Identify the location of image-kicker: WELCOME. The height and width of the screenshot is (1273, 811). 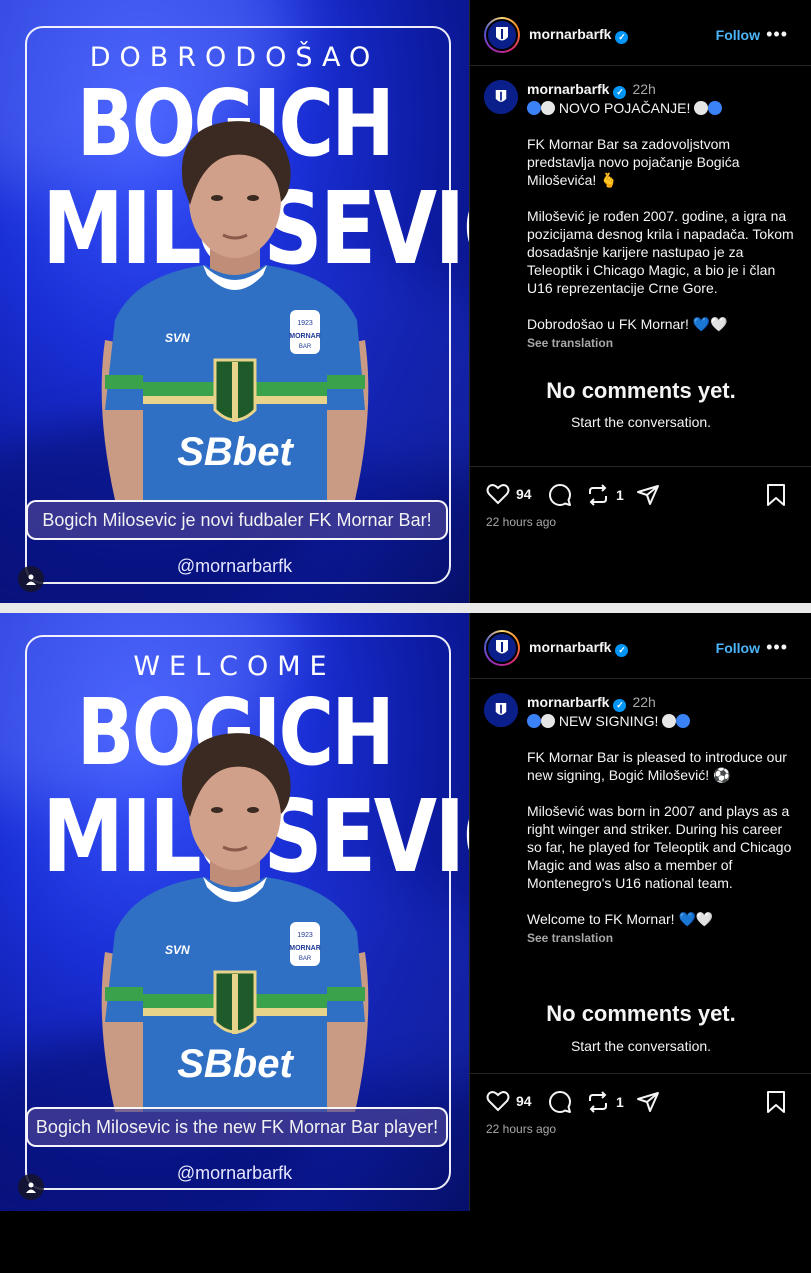
(234, 666).